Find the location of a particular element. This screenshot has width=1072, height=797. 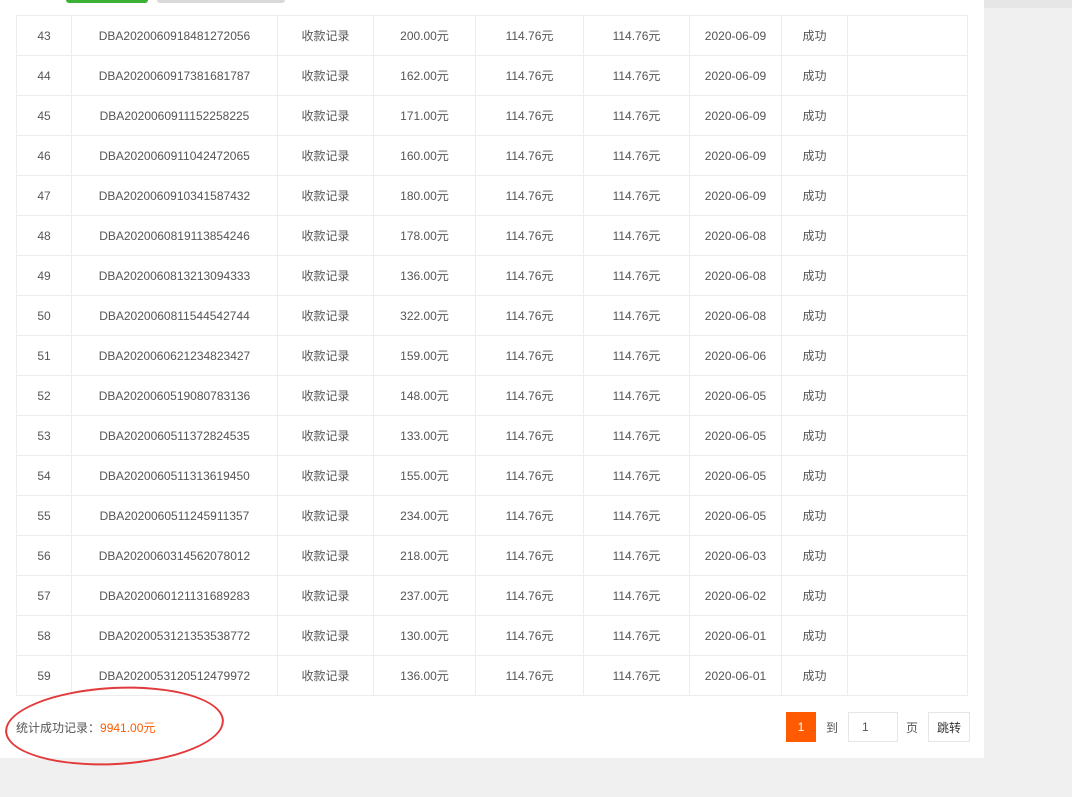

cell-date: 2020-06-06 is located at coordinates (735, 355).